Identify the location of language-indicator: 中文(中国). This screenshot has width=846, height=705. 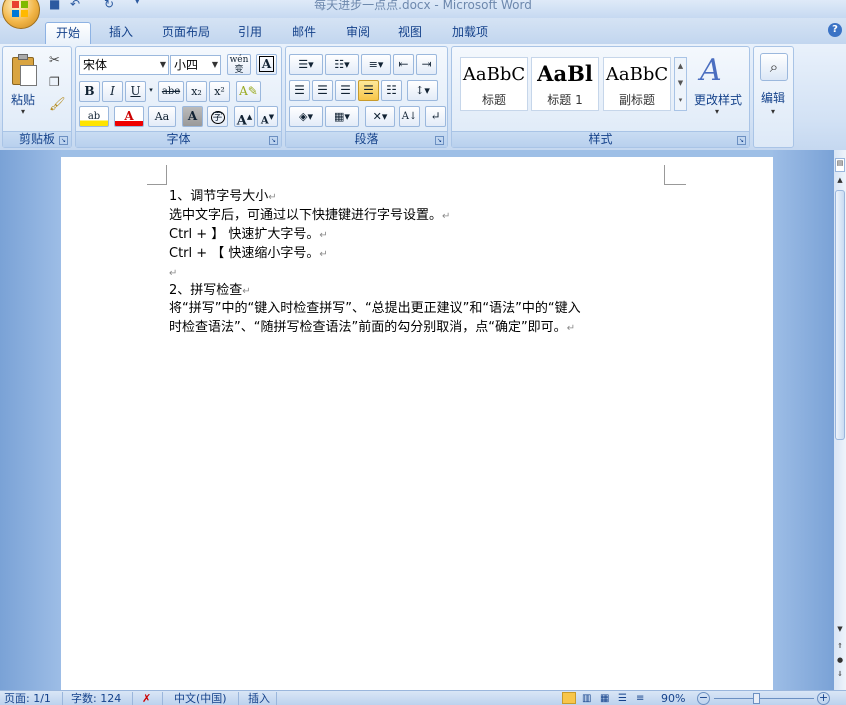
(200, 698).